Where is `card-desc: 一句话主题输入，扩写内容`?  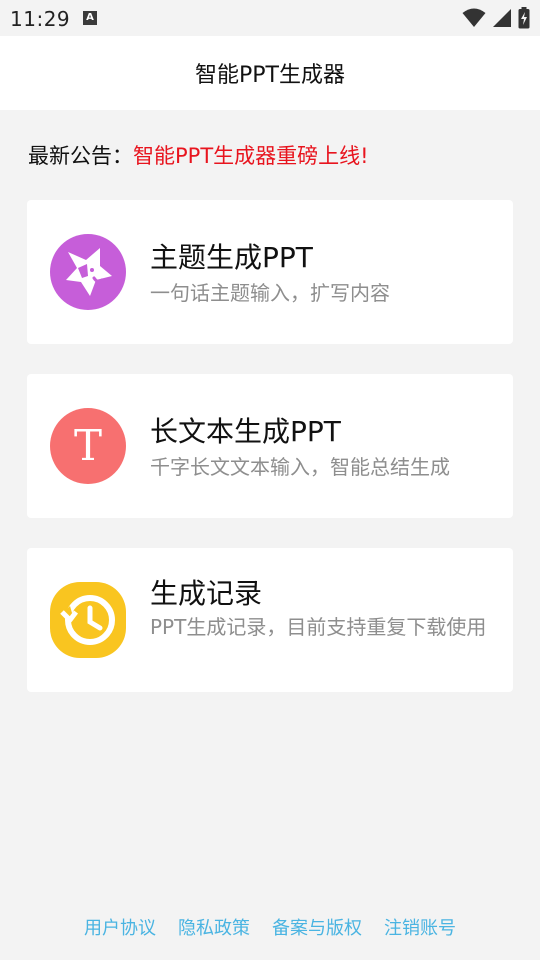
card-desc: 一句话主题输入，扩写内容 is located at coordinates (270, 293).